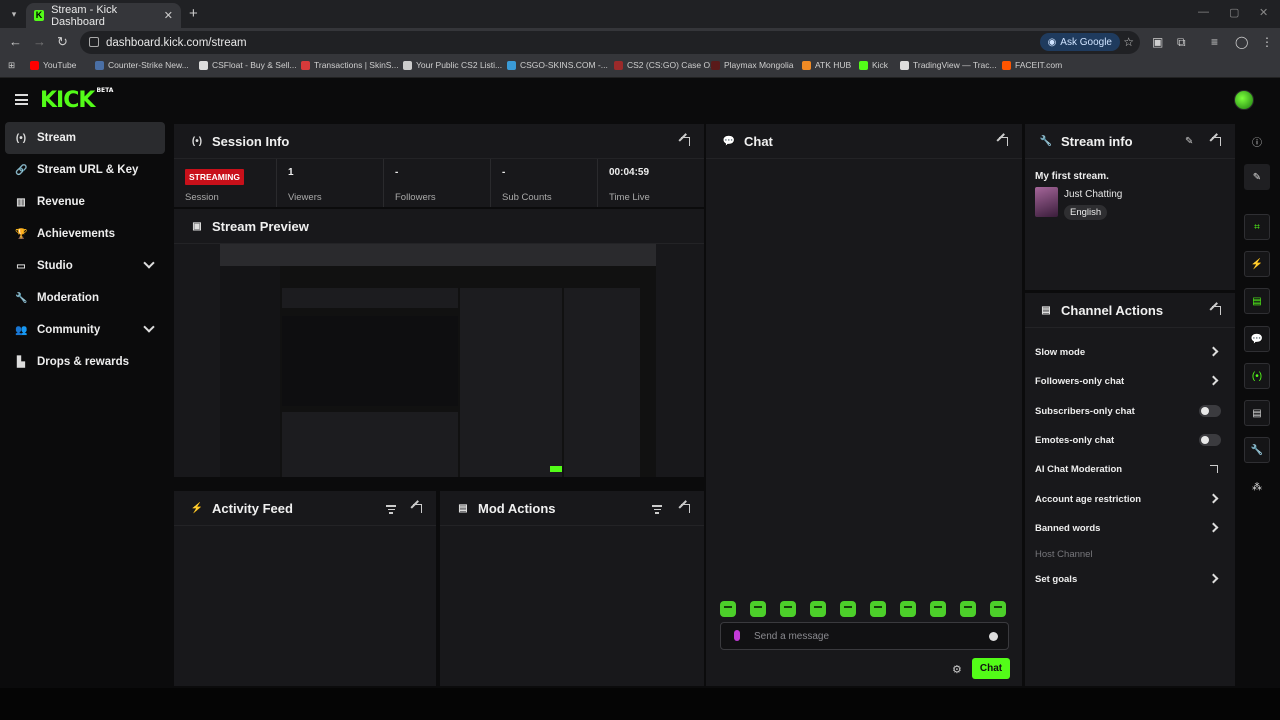  What do you see at coordinates (85, 170) in the screenshot?
I see `sidebar-item-stream-url-key: 🔗 Stream URL & Key` at bounding box center [85, 170].